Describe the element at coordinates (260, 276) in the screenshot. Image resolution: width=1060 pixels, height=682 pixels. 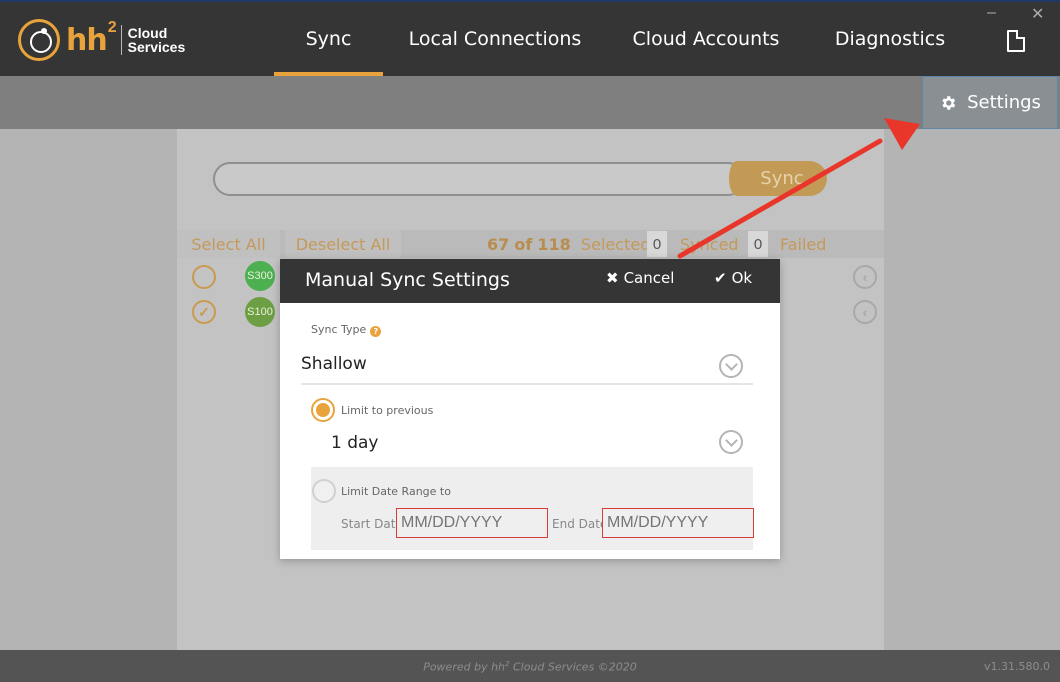
I see `company-badge: S300` at that location.